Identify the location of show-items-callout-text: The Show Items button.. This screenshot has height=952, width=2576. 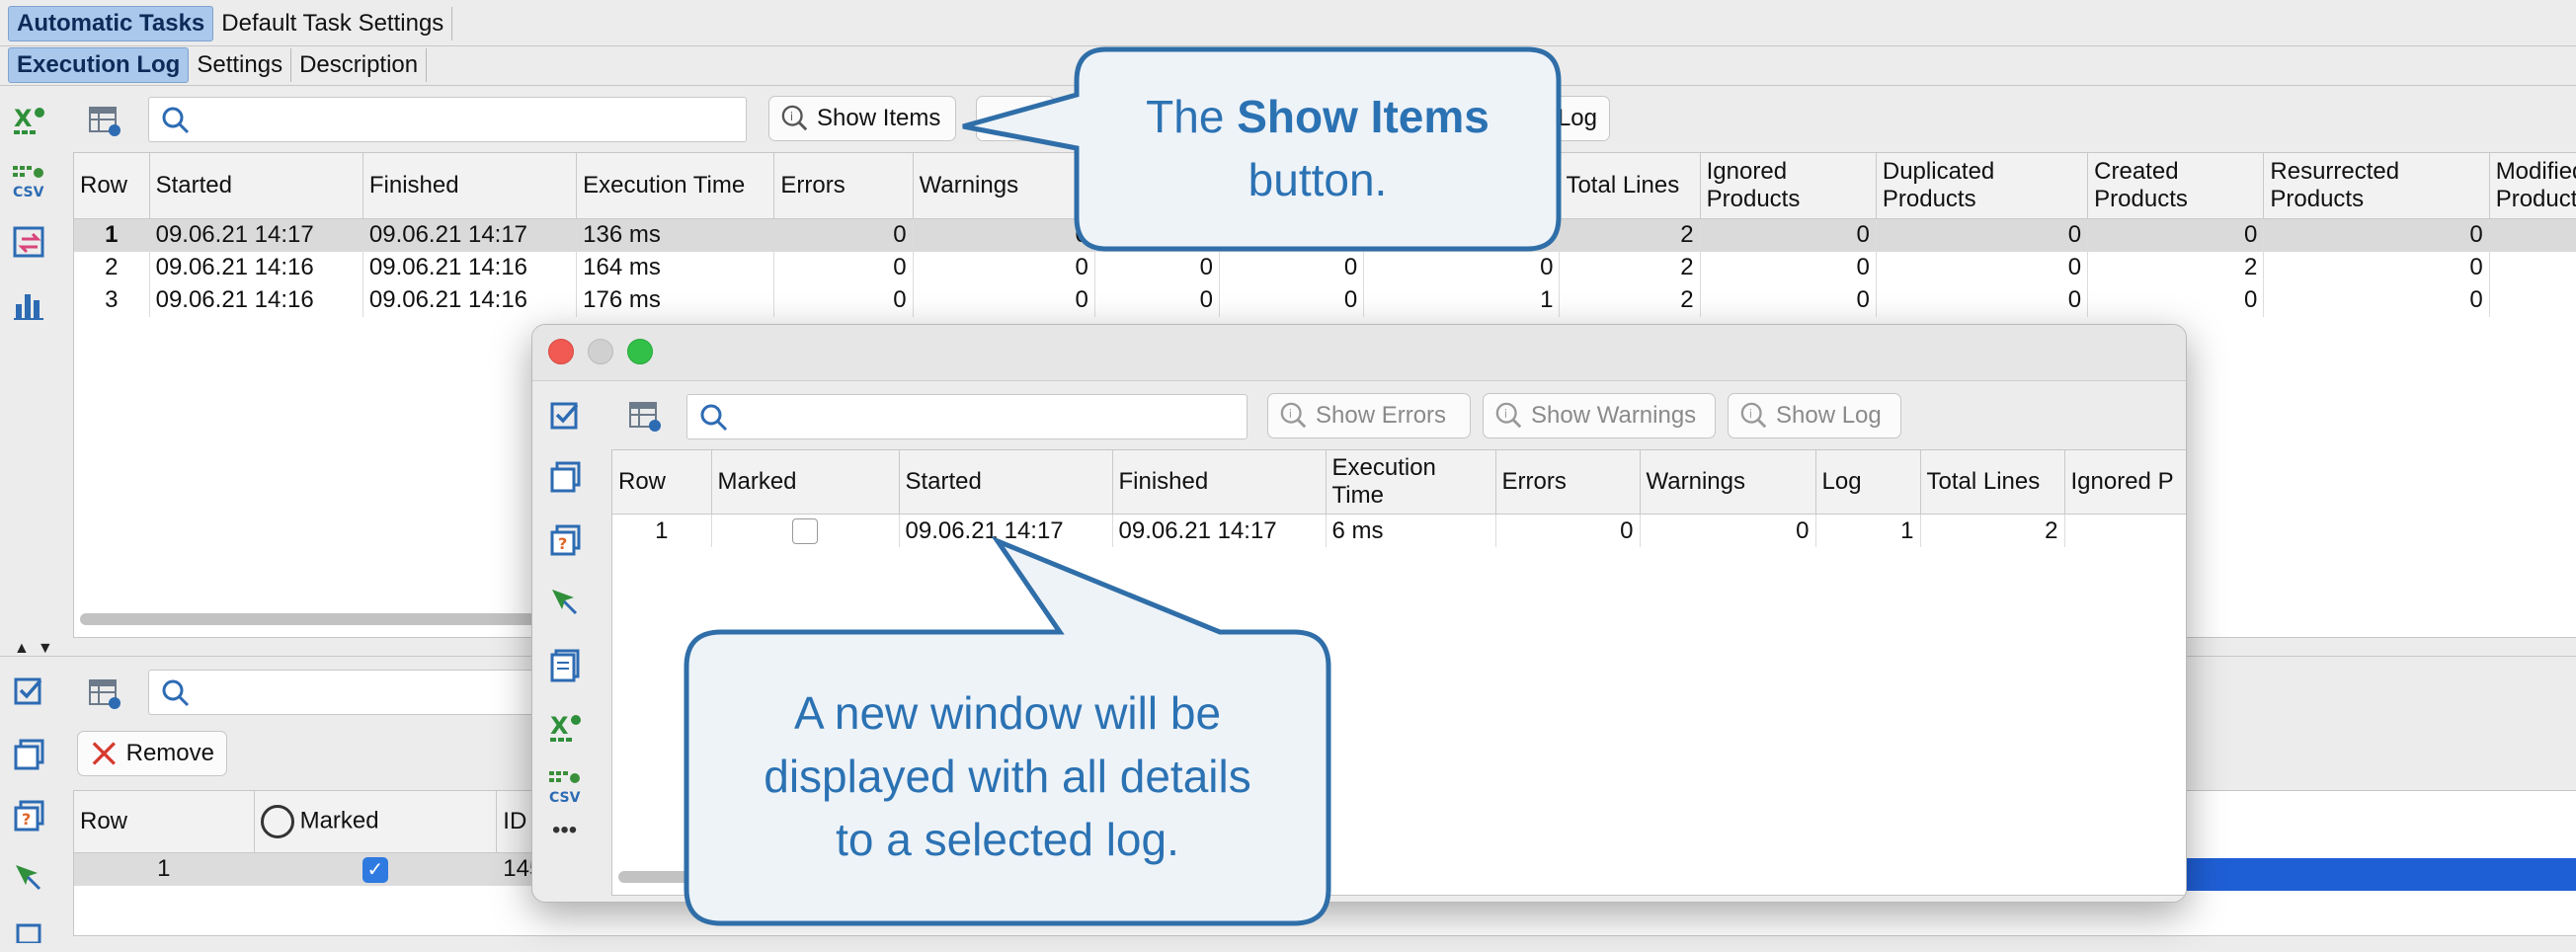
(1317, 148).